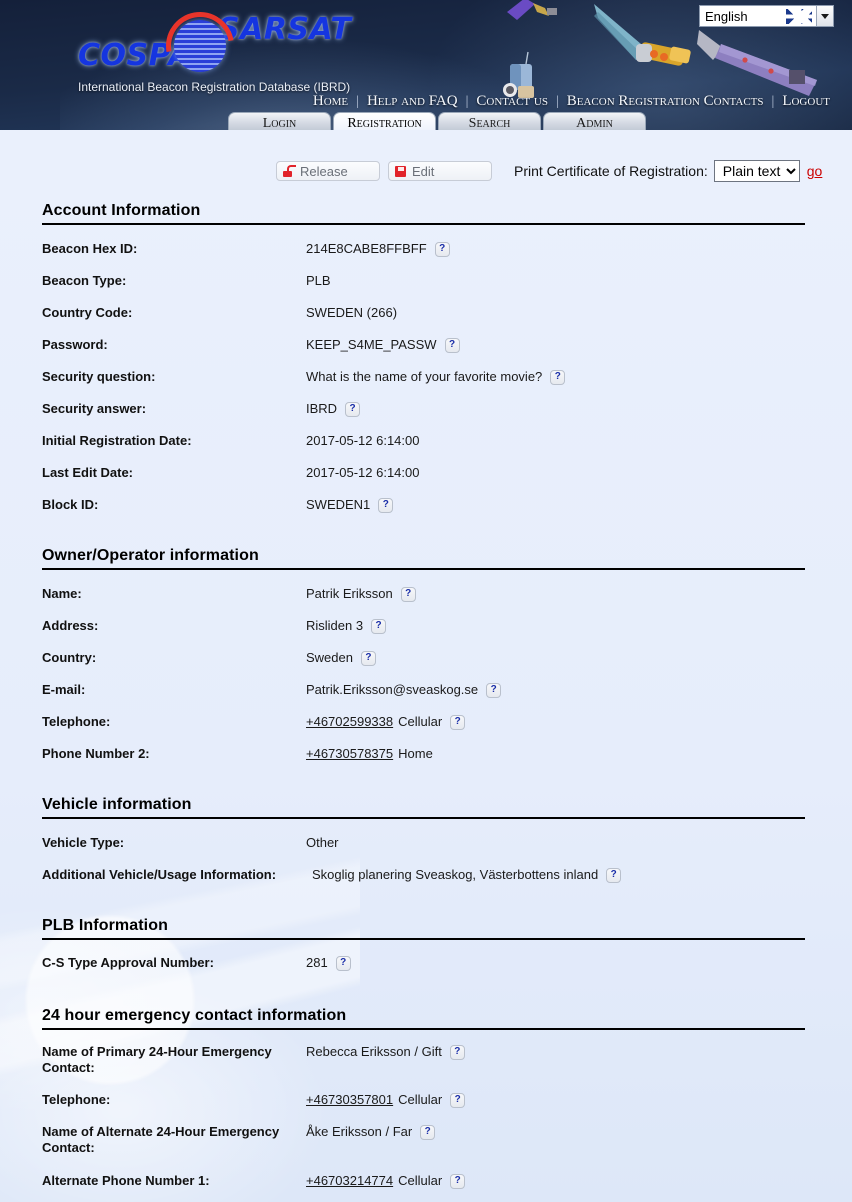  I want to click on value-text: Patrik.Eriksson@sveaskog.se, so click(392, 689).